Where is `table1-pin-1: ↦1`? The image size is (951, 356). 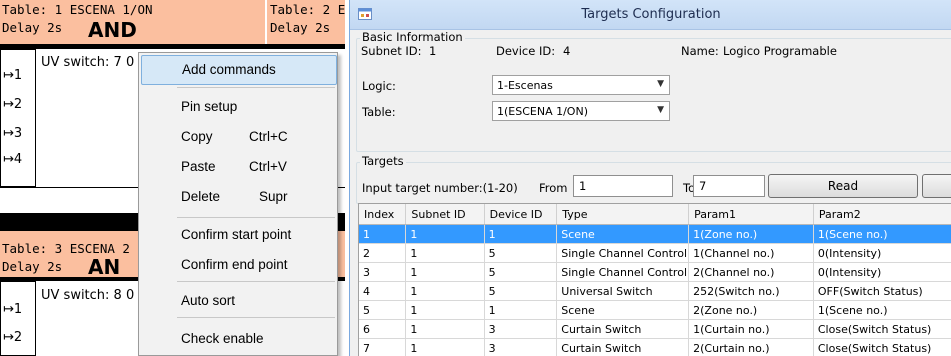 table1-pin-1: ↦1 is located at coordinates (12, 75).